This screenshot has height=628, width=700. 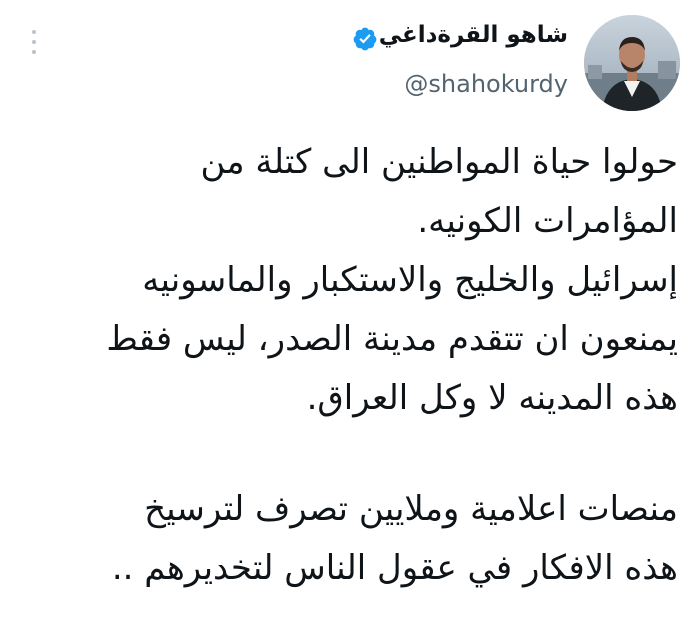 What do you see at coordinates (410, 280) in the screenshot?
I see `tweet-text-line: إسرائيل والخليج والاستكبار والماسونيه` at bounding box center [410, 280].